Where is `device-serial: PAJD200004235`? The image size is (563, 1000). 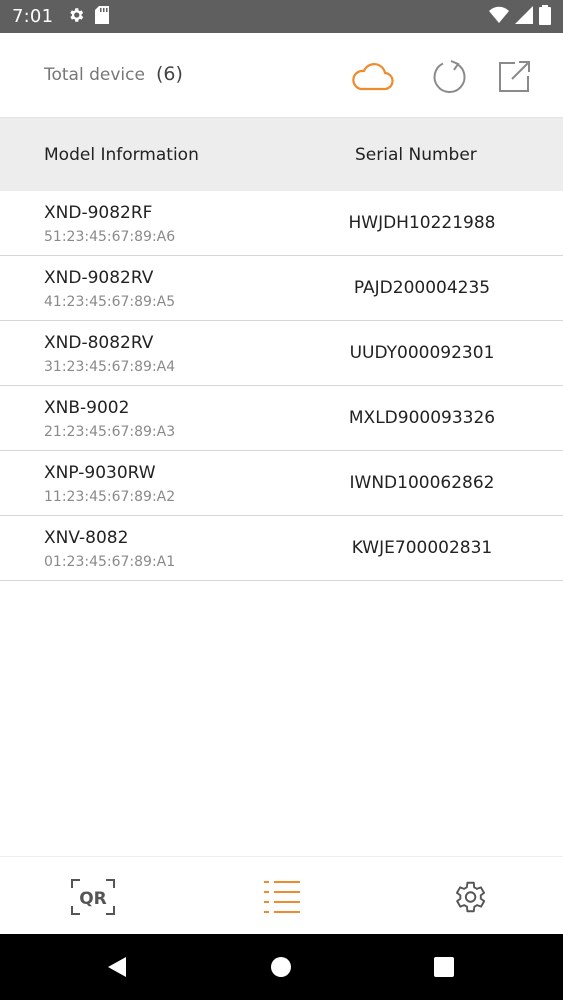 device-serial: PAJD200004235 is located at coordinates (422, 288).